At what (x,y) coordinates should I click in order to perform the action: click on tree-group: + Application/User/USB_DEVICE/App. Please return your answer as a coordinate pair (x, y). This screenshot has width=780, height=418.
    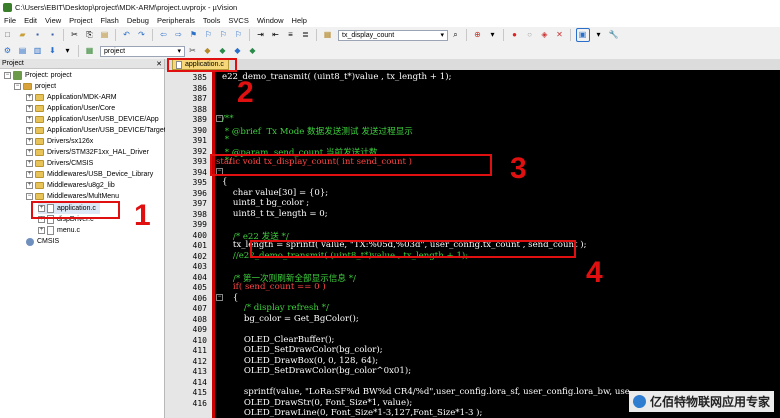
    Looking at the image, I should click on (92, 119).